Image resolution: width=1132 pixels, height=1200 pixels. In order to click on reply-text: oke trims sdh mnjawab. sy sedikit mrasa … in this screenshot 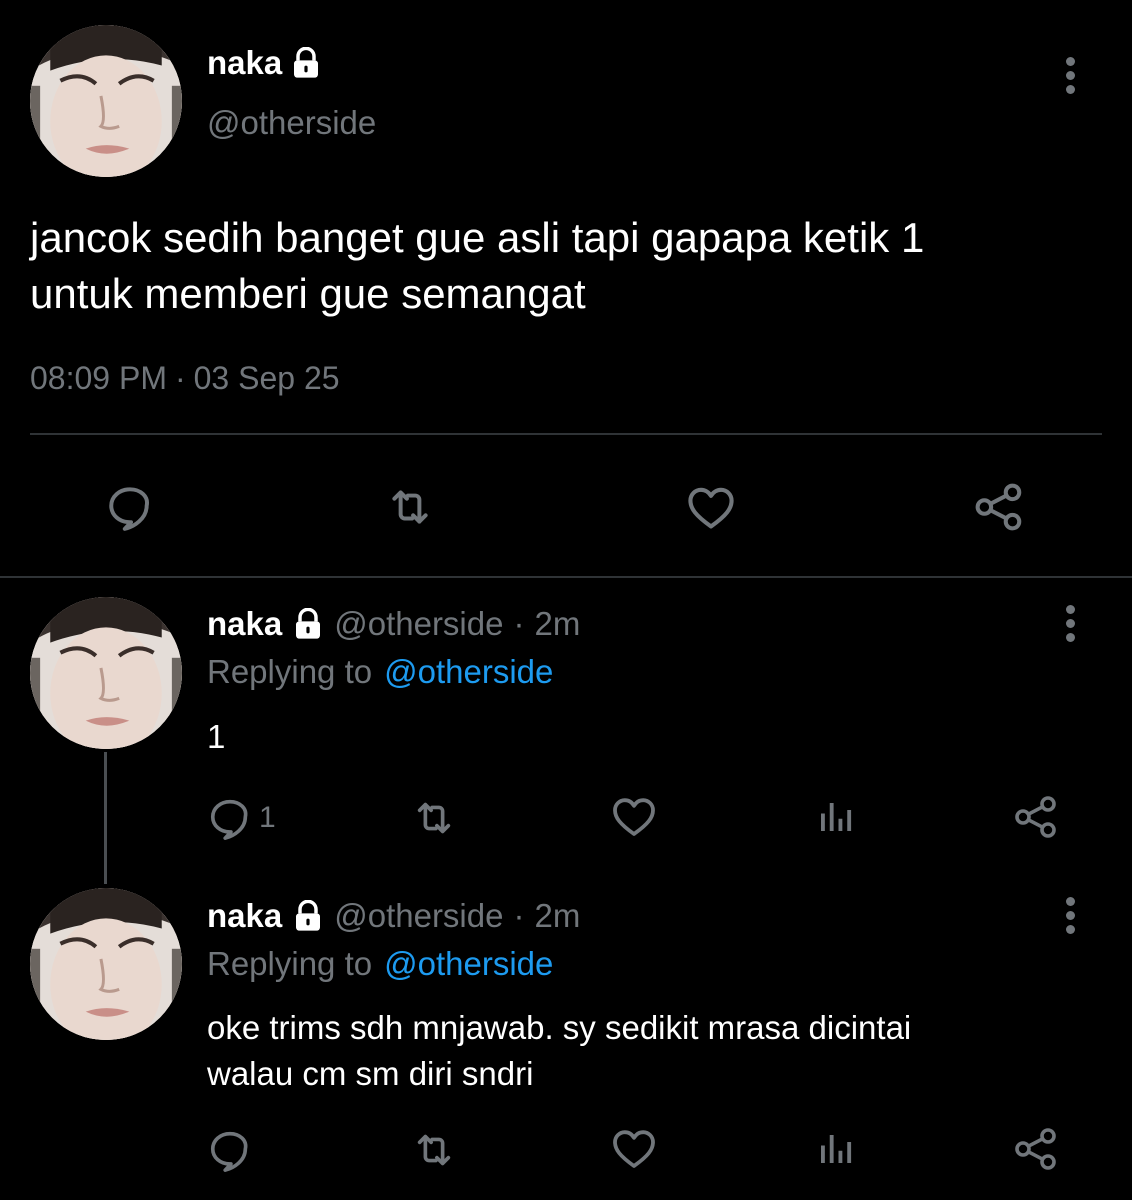, I will do `click(559, 1051)`.